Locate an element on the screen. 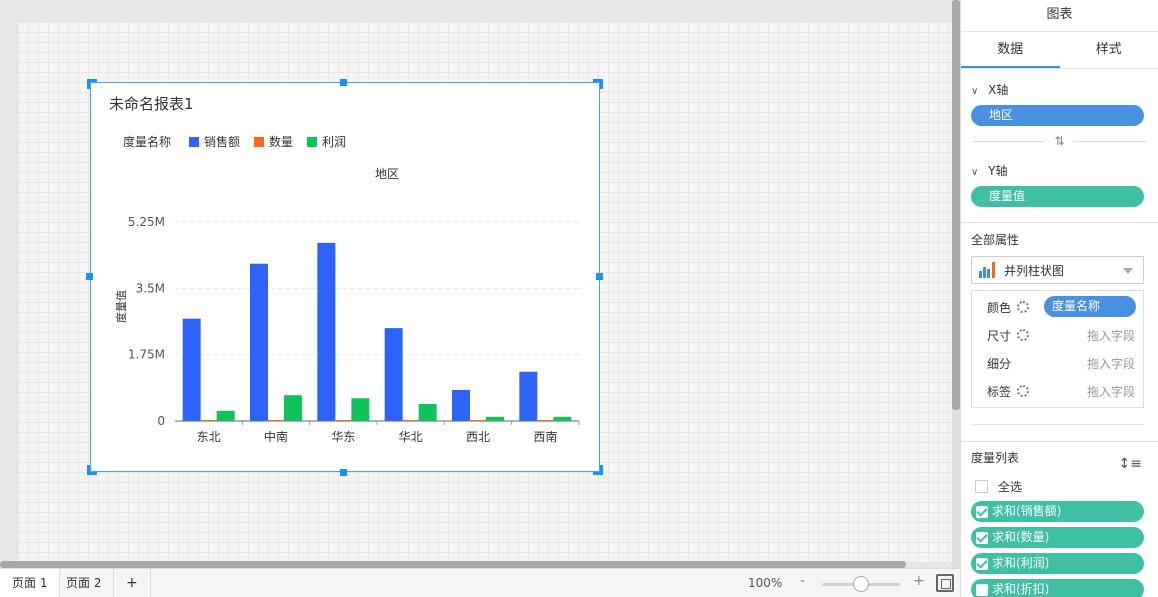 Image resolution: width=1158 pixels, height=597 pixels. x-axis-title: 地区 is located at coordinates (387, 174).